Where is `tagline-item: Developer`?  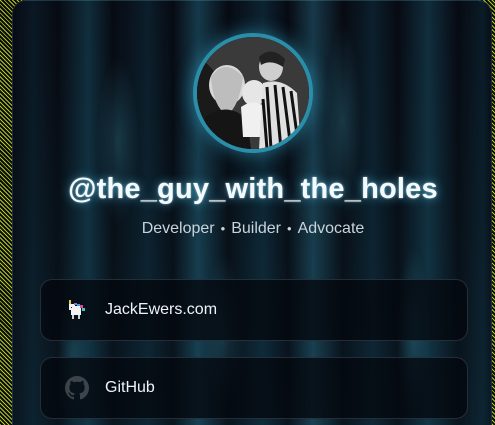
tagline-item: Developer is located at coordinates (178, 228).